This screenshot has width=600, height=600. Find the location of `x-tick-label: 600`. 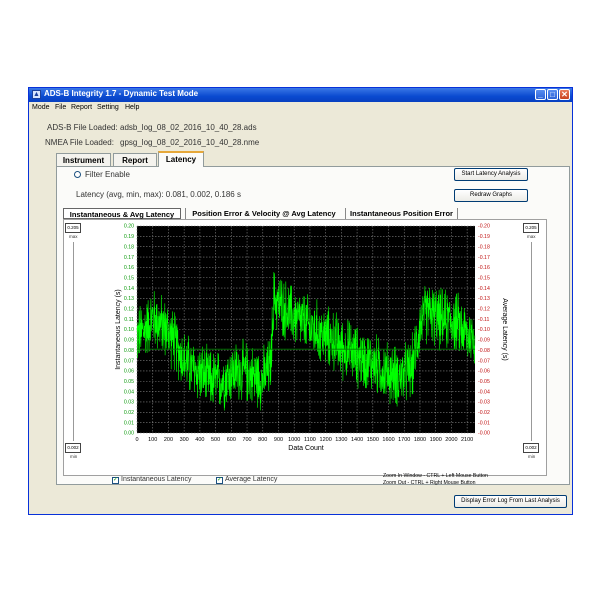

x-tick-label: 600 is located at coordinates (231, 440).